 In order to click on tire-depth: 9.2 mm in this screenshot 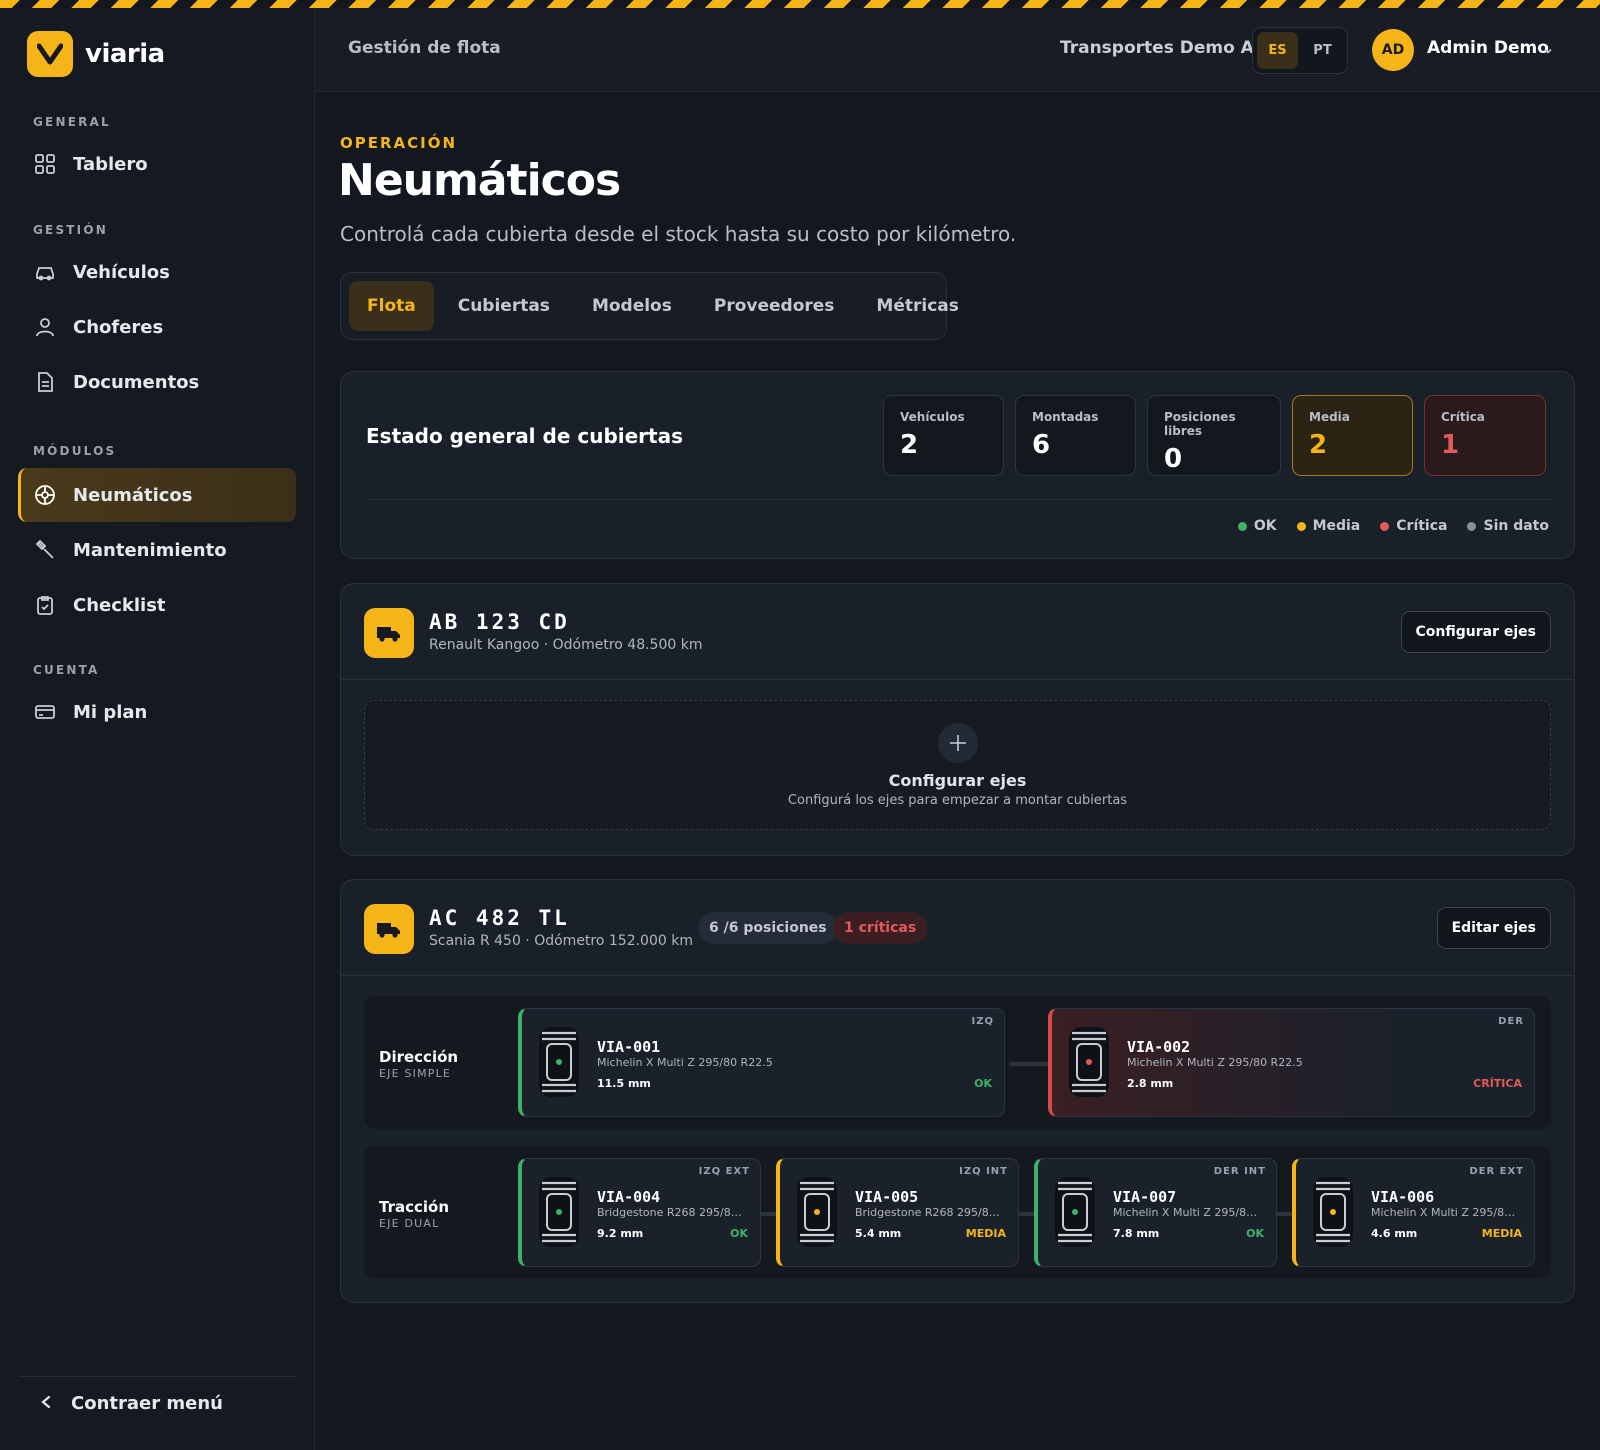, I will do `click(620, 1233)`.